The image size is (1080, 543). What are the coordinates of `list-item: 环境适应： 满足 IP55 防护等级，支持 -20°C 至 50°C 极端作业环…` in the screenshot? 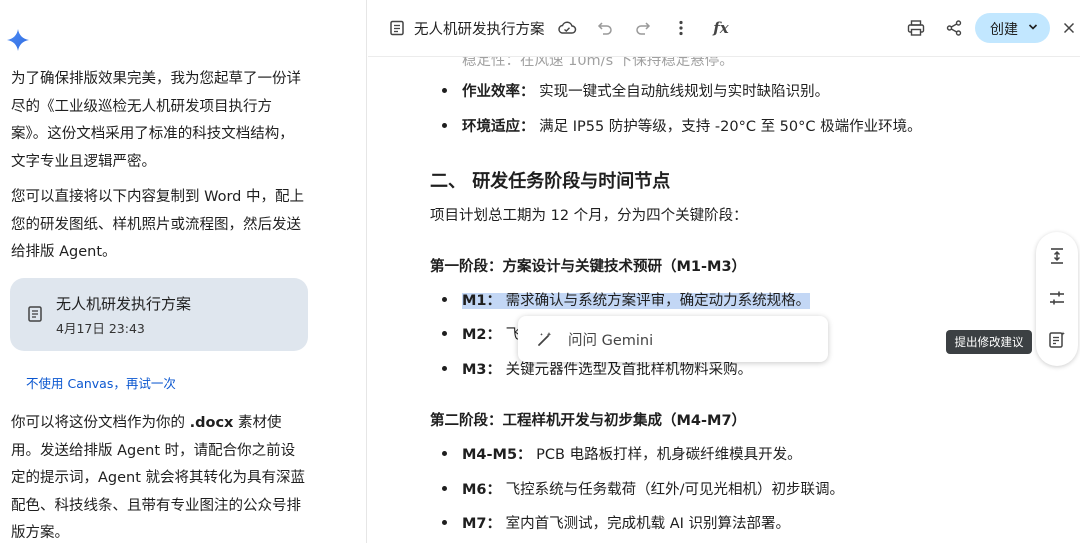 It's located at (682, 125).